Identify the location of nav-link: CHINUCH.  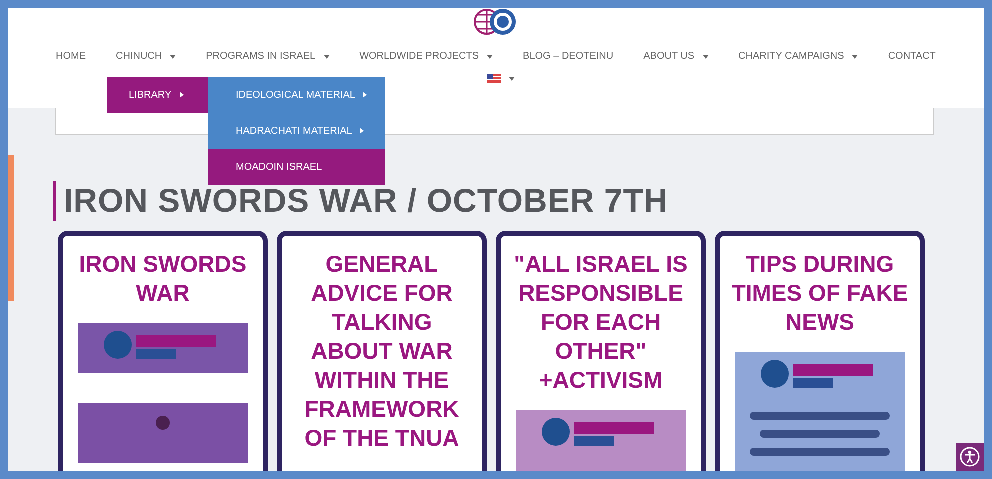
(146, 56).